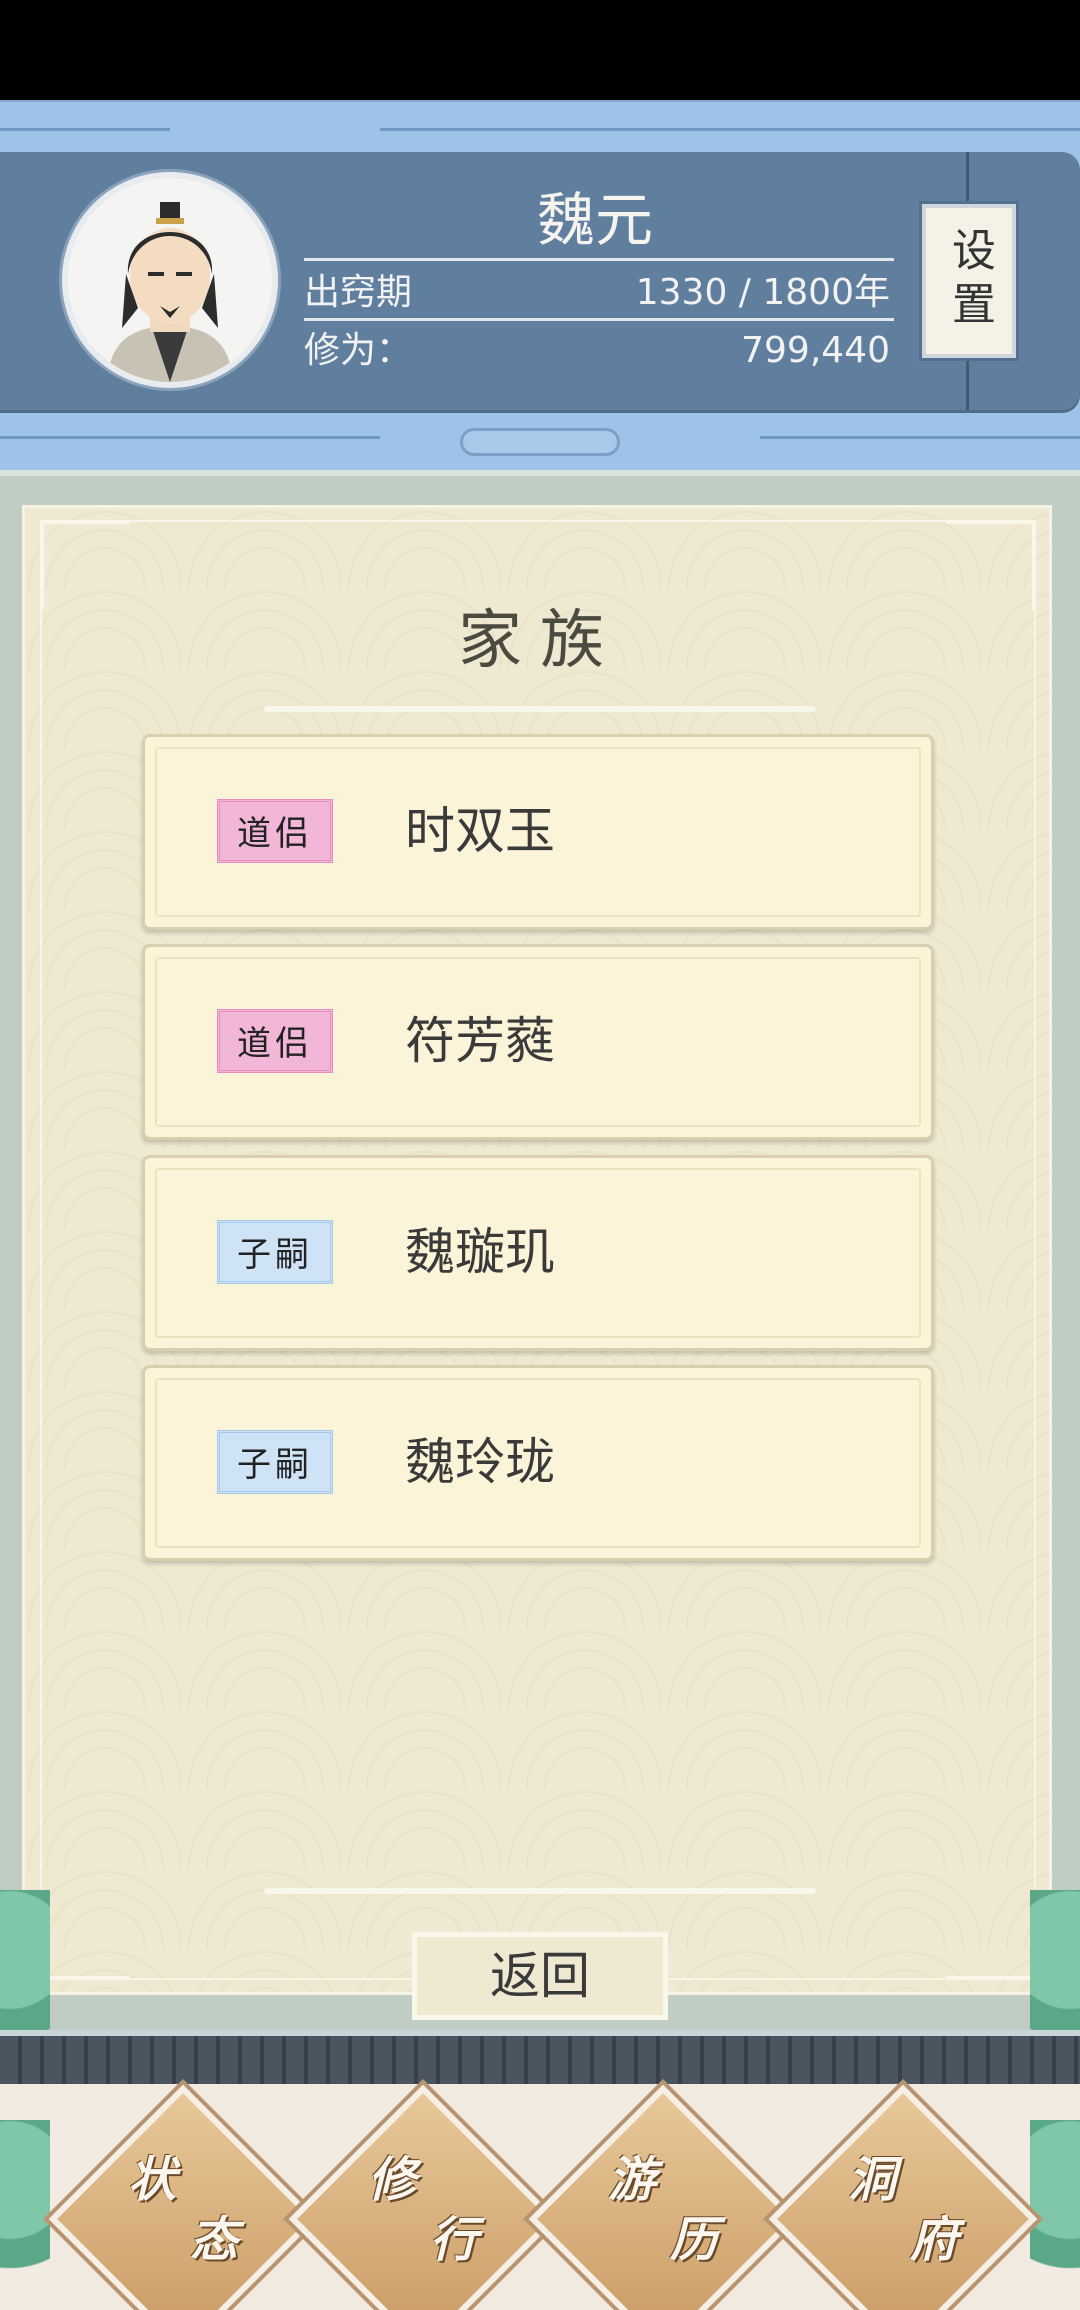 Image resolution: width=1080 pixels, height=2310 pixels. Describe the element at coordinates (25, 2215) in the screenshot. I see `tree-decoration-left` at that location.